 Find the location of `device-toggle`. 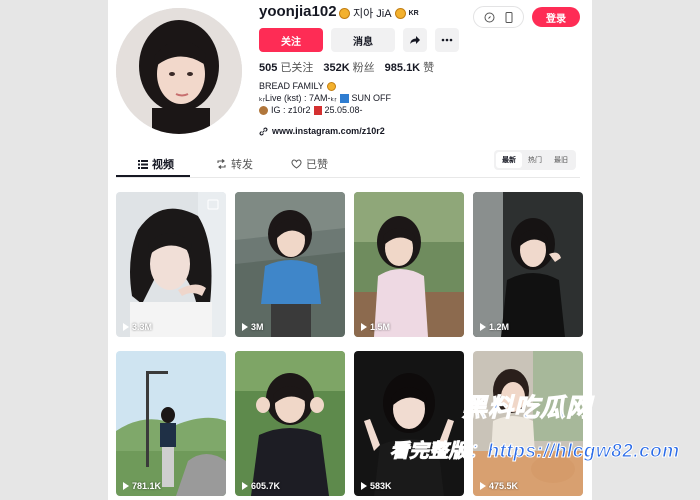

device-toggle is located at coordinates (498, 17).